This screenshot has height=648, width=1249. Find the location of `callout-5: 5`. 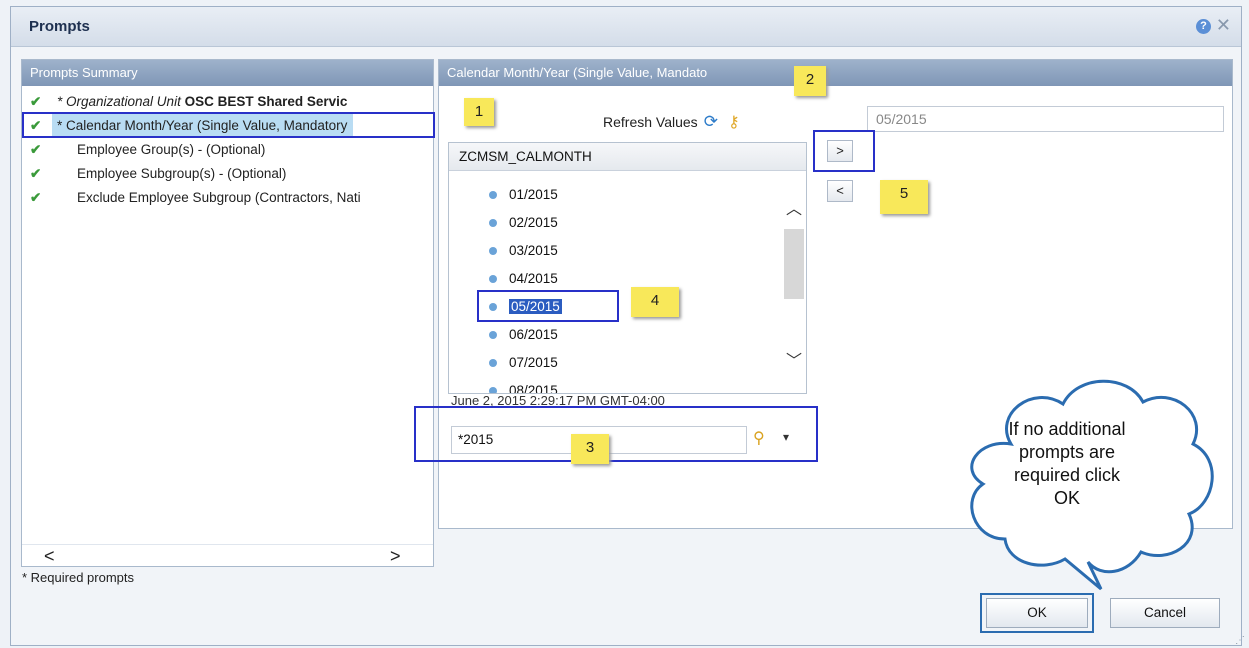

callout-5: 5 is located at coordinates (904, 197).